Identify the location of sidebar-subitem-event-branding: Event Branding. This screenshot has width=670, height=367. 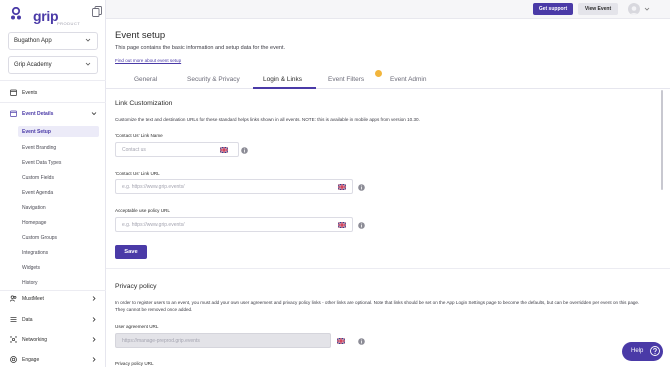
(39, 148).